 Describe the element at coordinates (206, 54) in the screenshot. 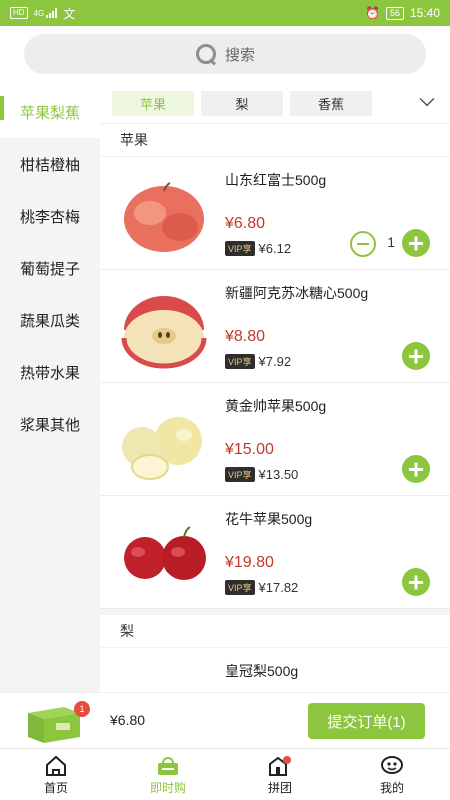

I see `search-icon` at that location.